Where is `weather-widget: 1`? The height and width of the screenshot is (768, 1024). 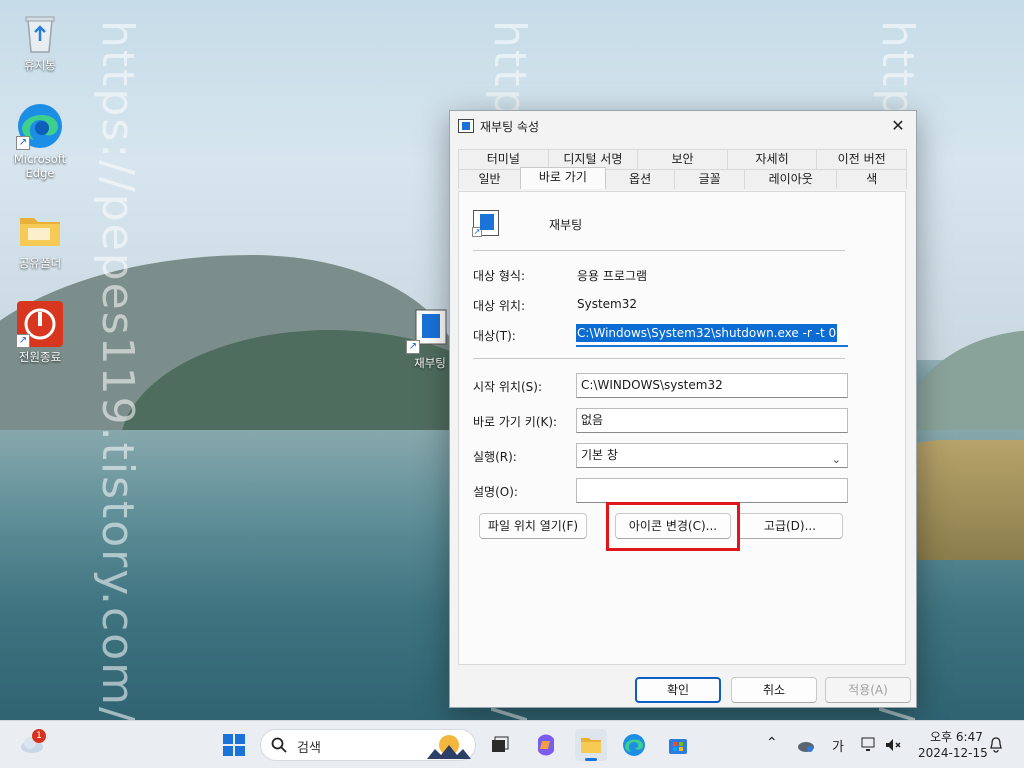 weather-widget: 1 is located at coordinates (32, 745).